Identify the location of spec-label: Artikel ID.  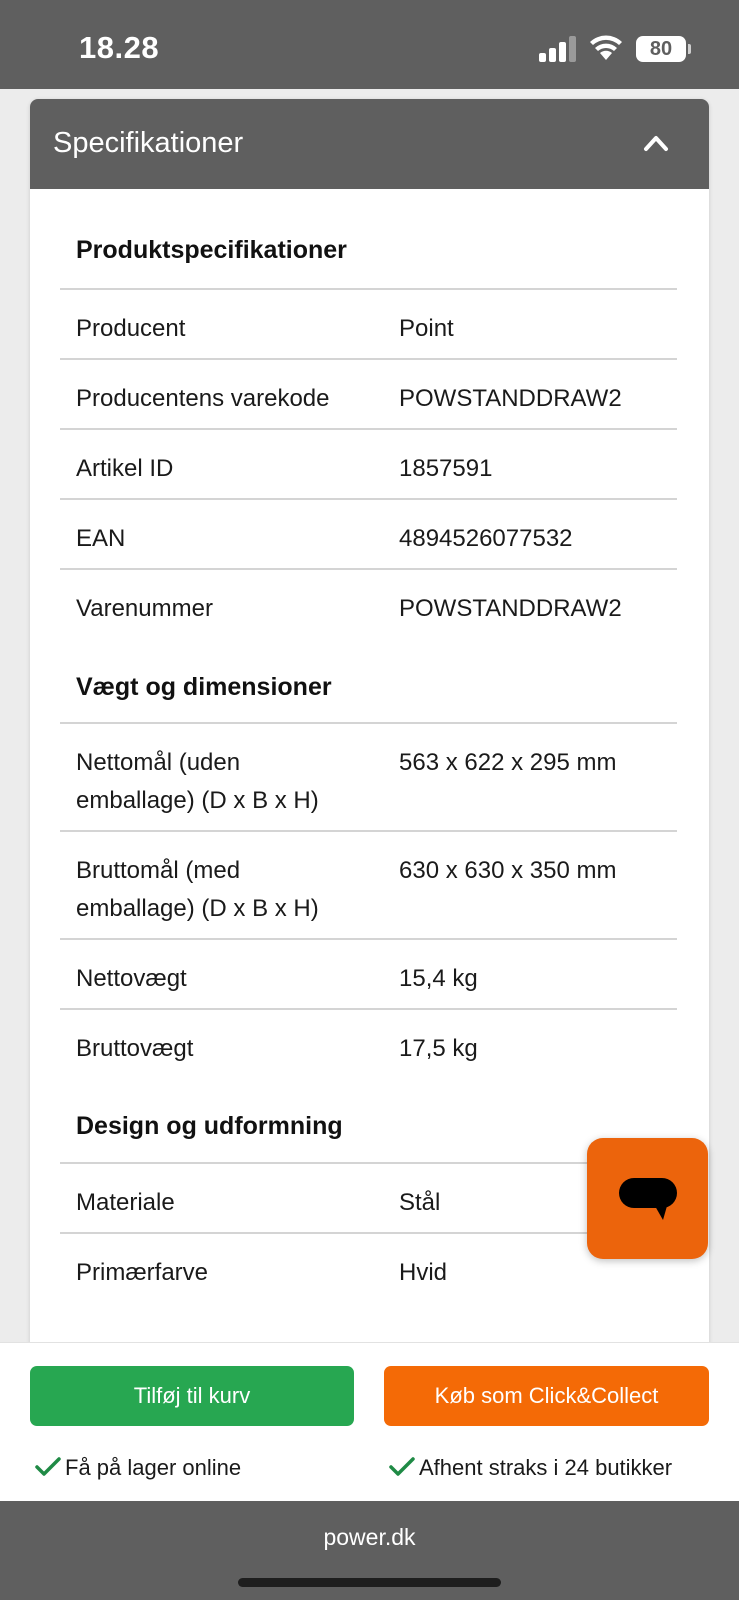
(125, 468).